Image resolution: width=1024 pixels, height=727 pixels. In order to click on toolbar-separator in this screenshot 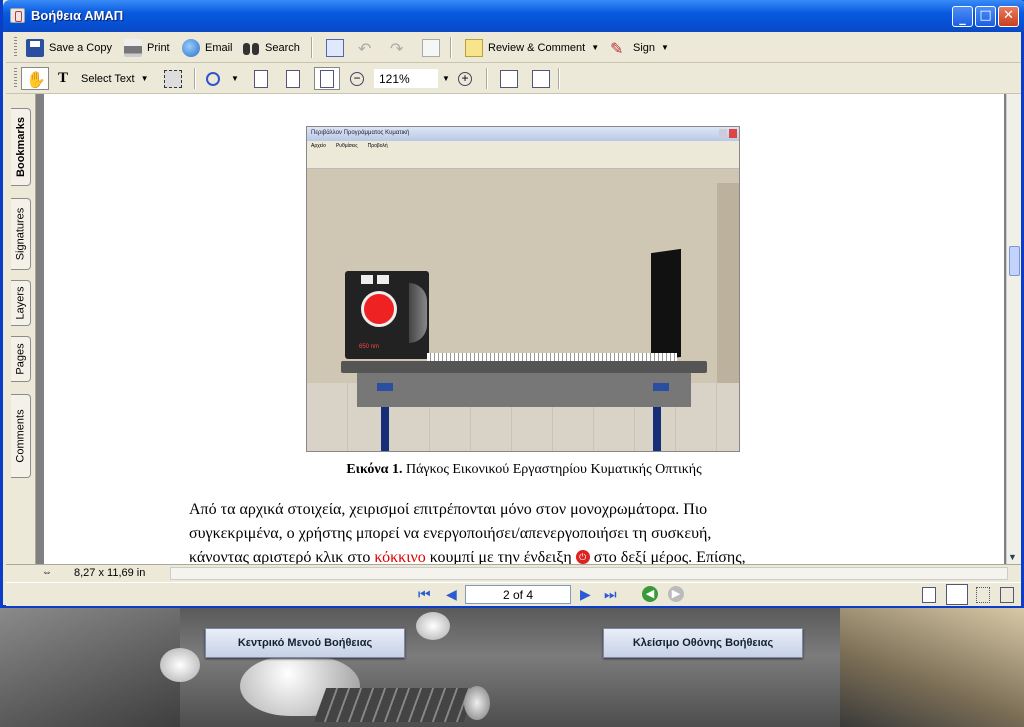, I will do `click(195, 78)`.